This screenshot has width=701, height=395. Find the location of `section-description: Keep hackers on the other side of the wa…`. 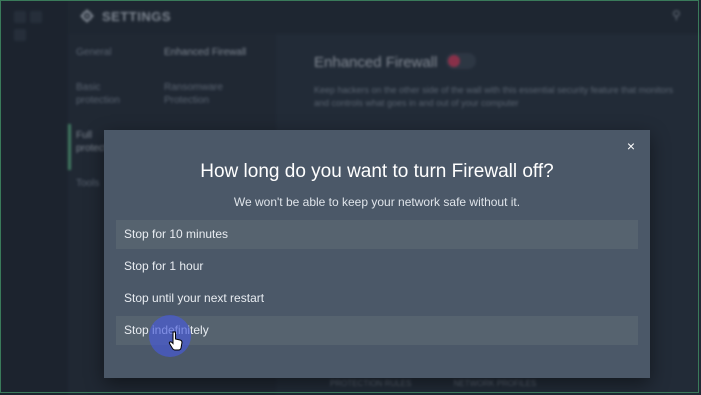

section-description: Keep hackers on the other side of the wa… is located at coordinates (494, 96).